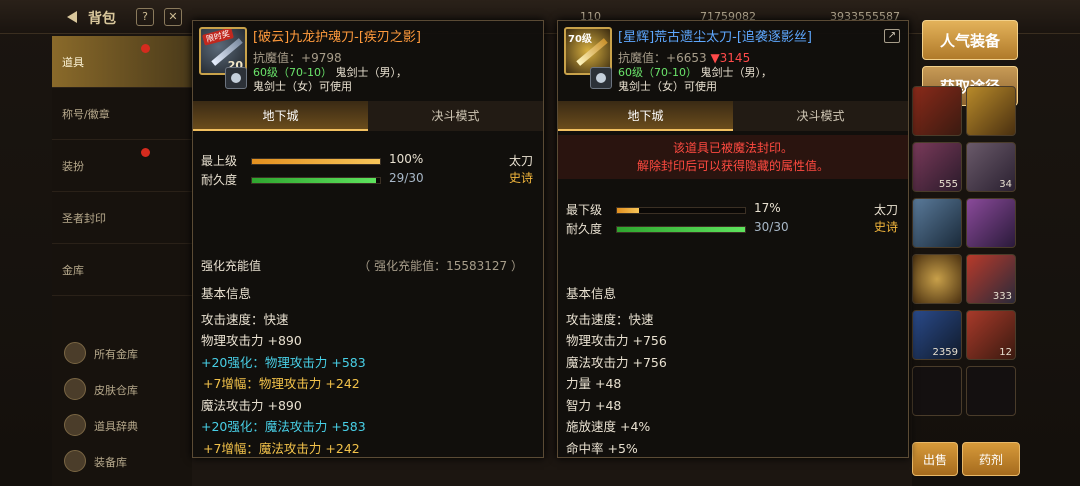  What do you see at coordinates (73, 270) in the screenshot?
I see `sidebar-item-label: 金库` at bounding box center [73, 270].